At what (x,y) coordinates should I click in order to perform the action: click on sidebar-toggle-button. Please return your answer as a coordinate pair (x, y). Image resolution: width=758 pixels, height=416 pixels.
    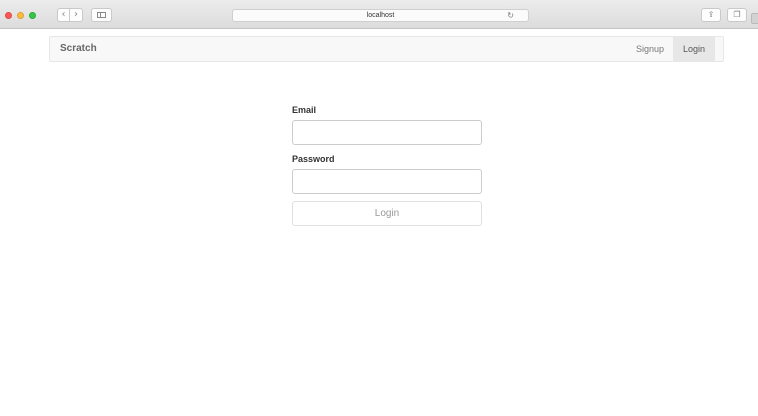
    Looking at the image, I should click on (101, 15).